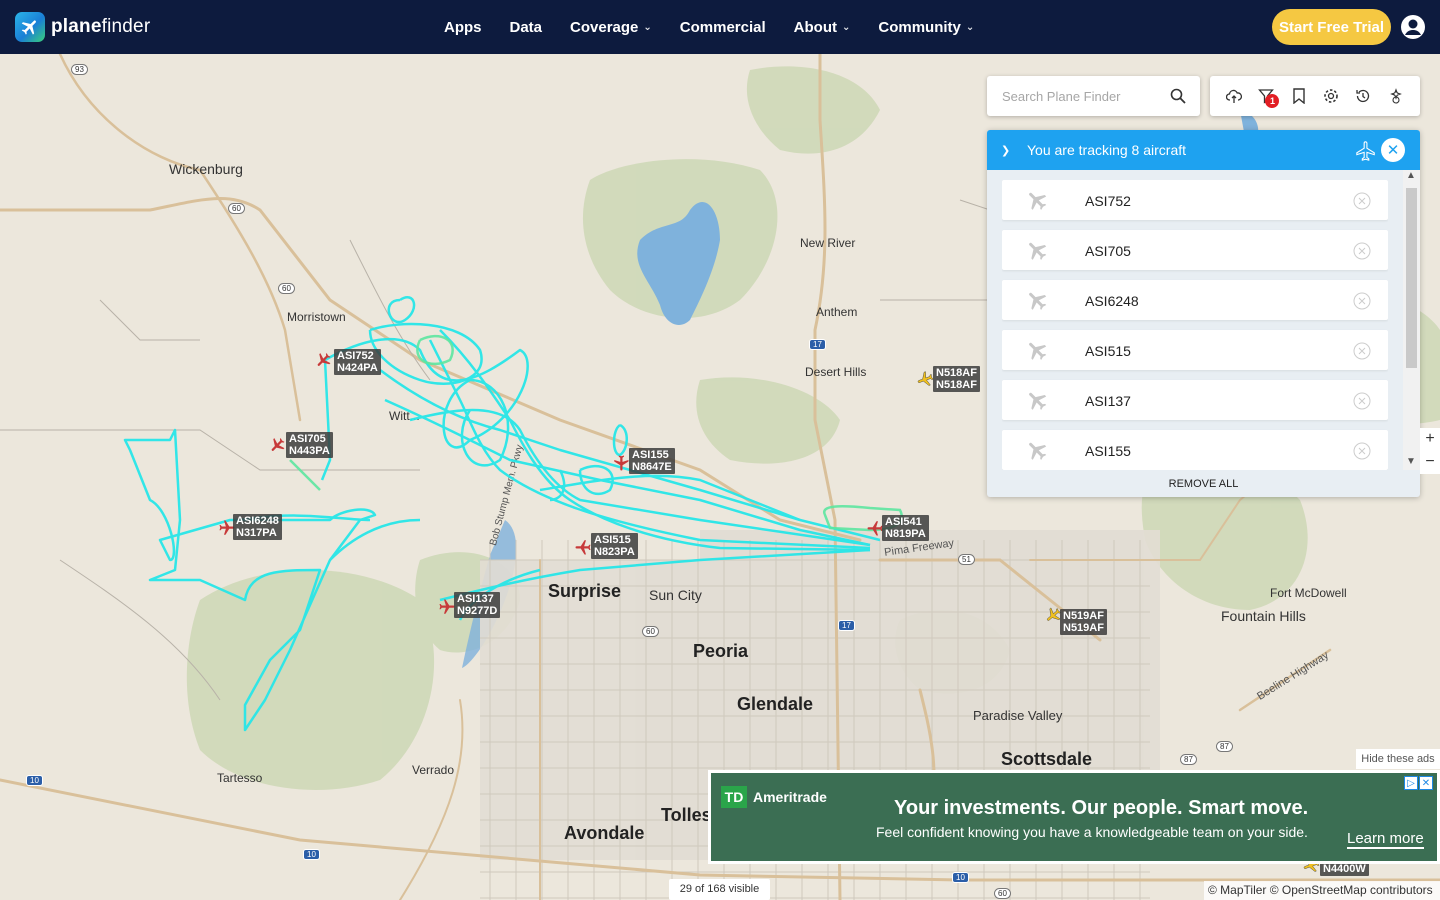 The image size is (1440, 900). What do you see at coordinates (257, 527) in the screenshot?
I see `aircraft-label: ASI6248 N317PA` at bounding box center [257, 527].